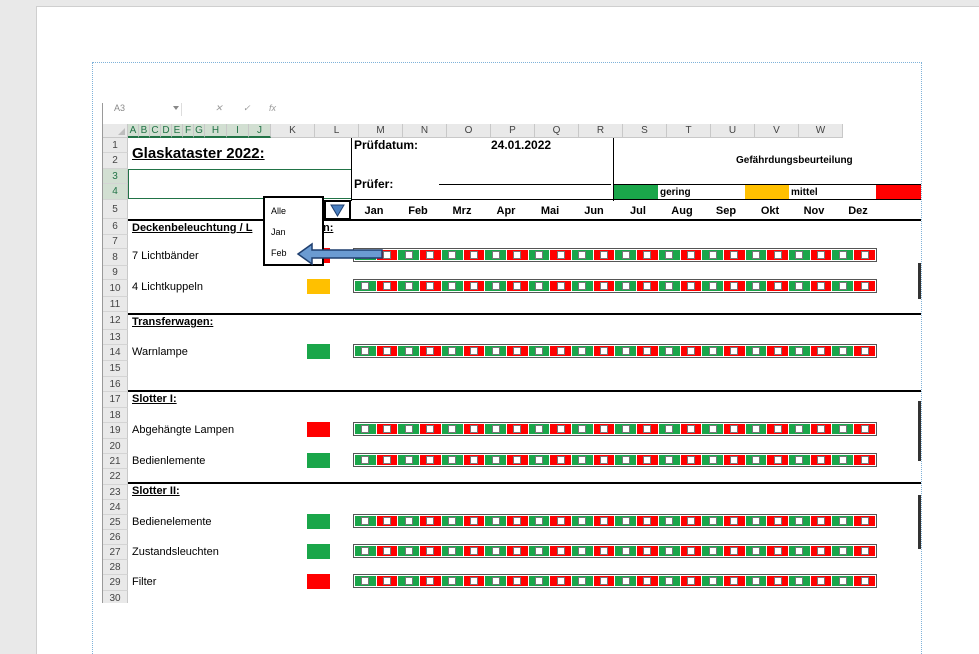  I want to click on column-header-f: F, so click(188, 131).